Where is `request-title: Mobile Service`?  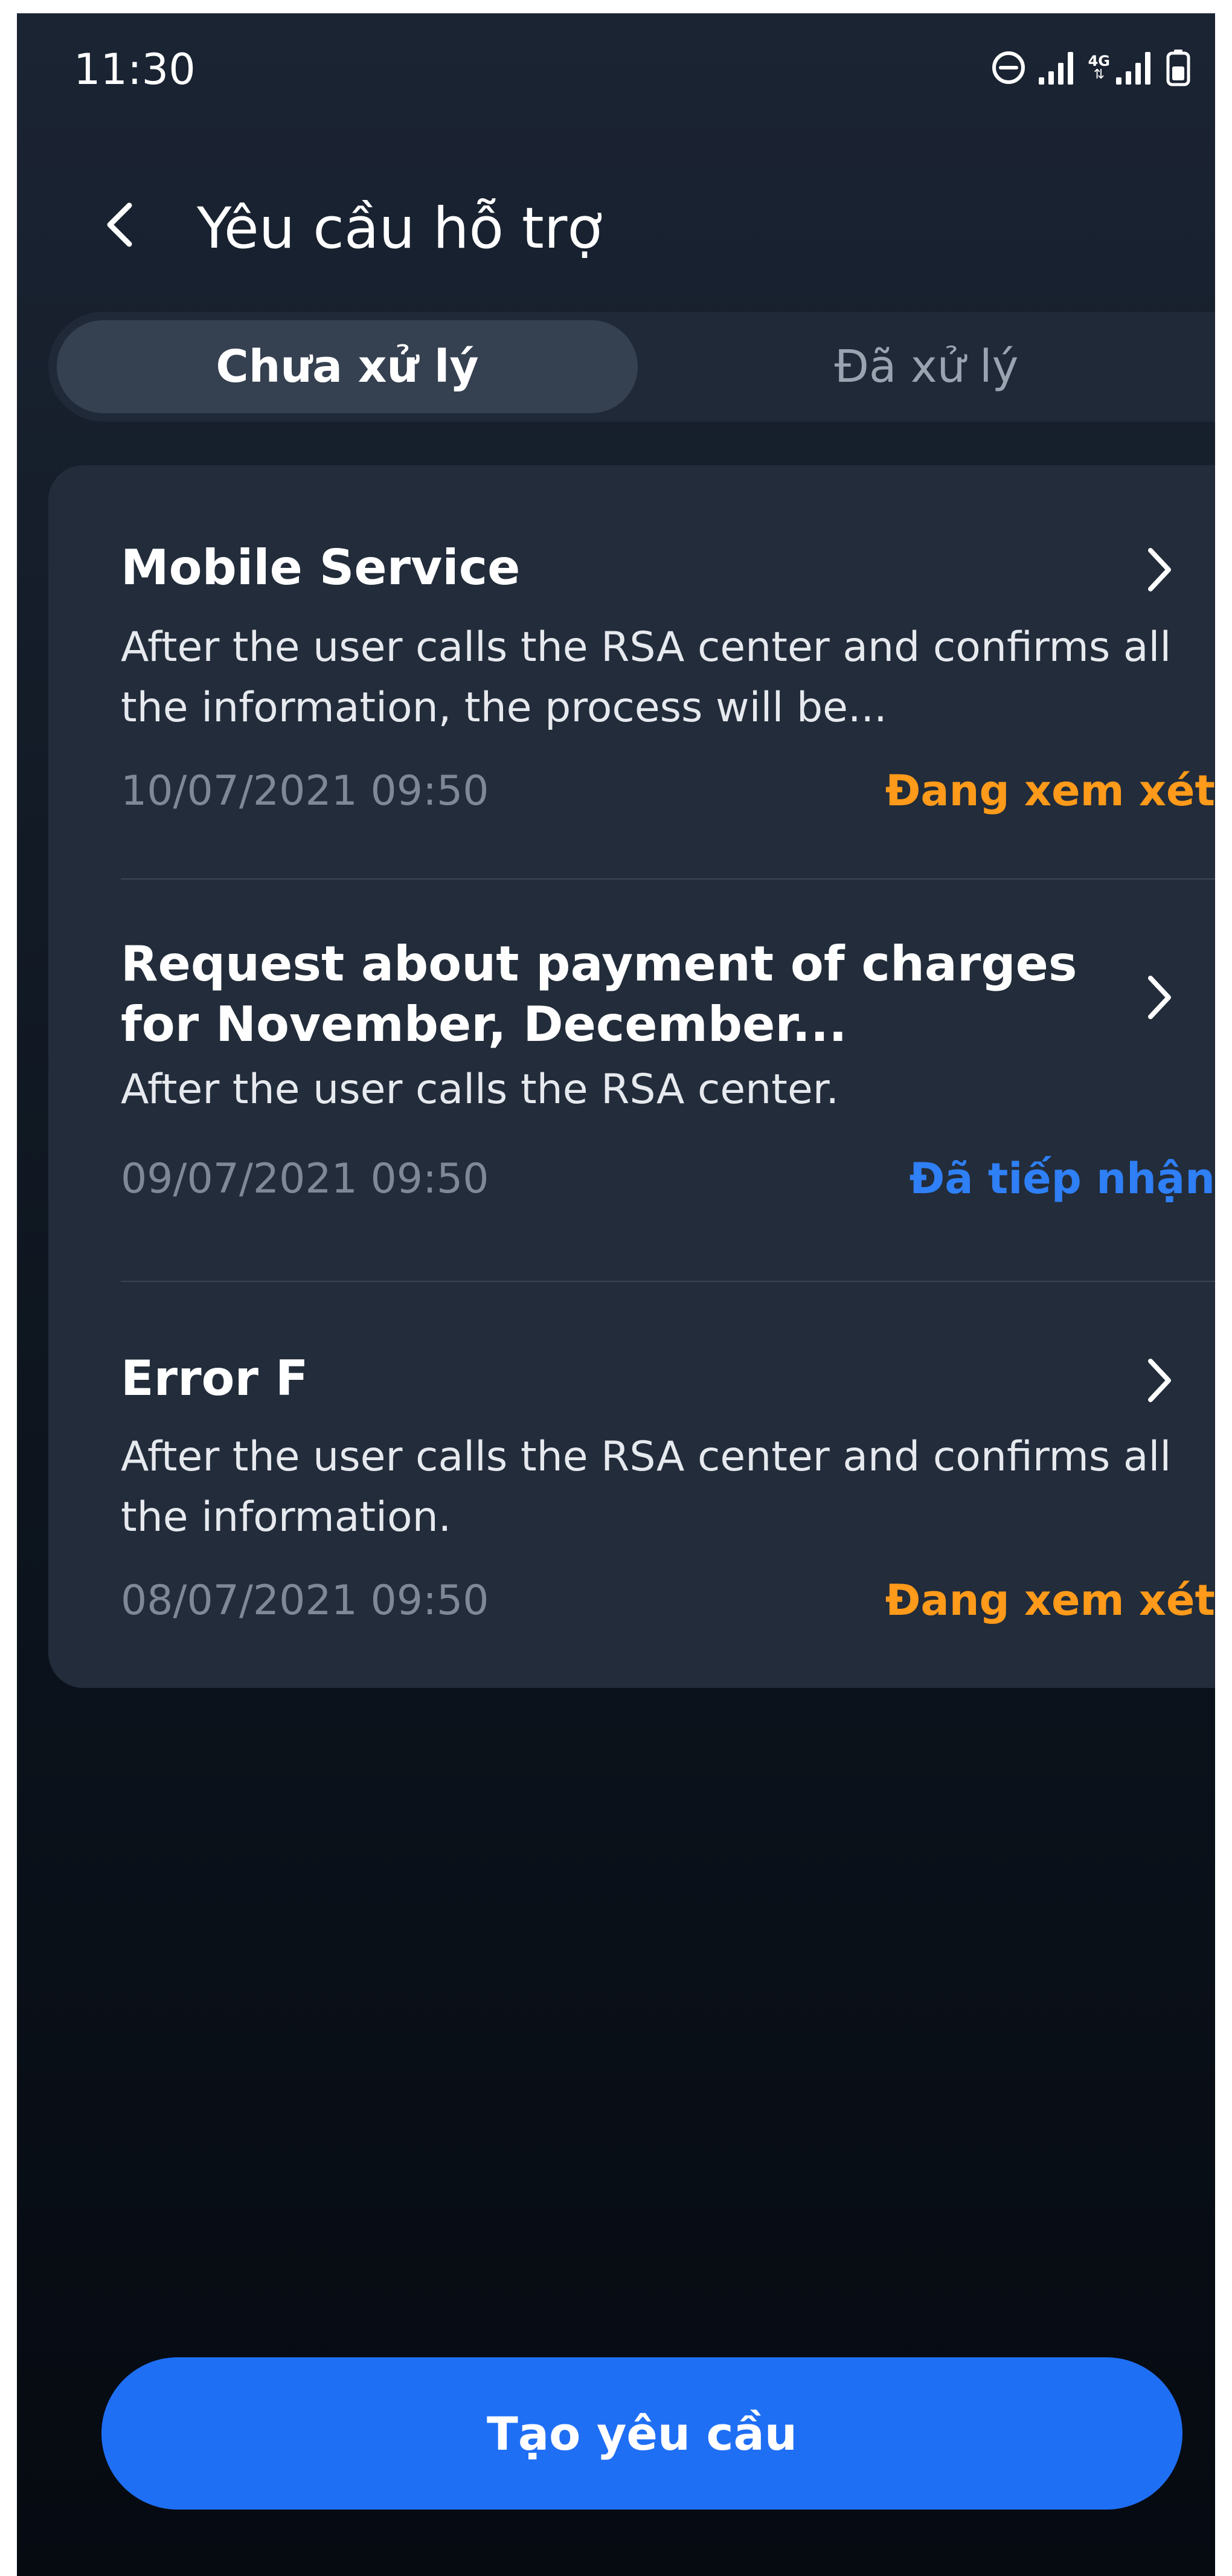
request-title: Mobile Service is located at coordinates (321, 567).